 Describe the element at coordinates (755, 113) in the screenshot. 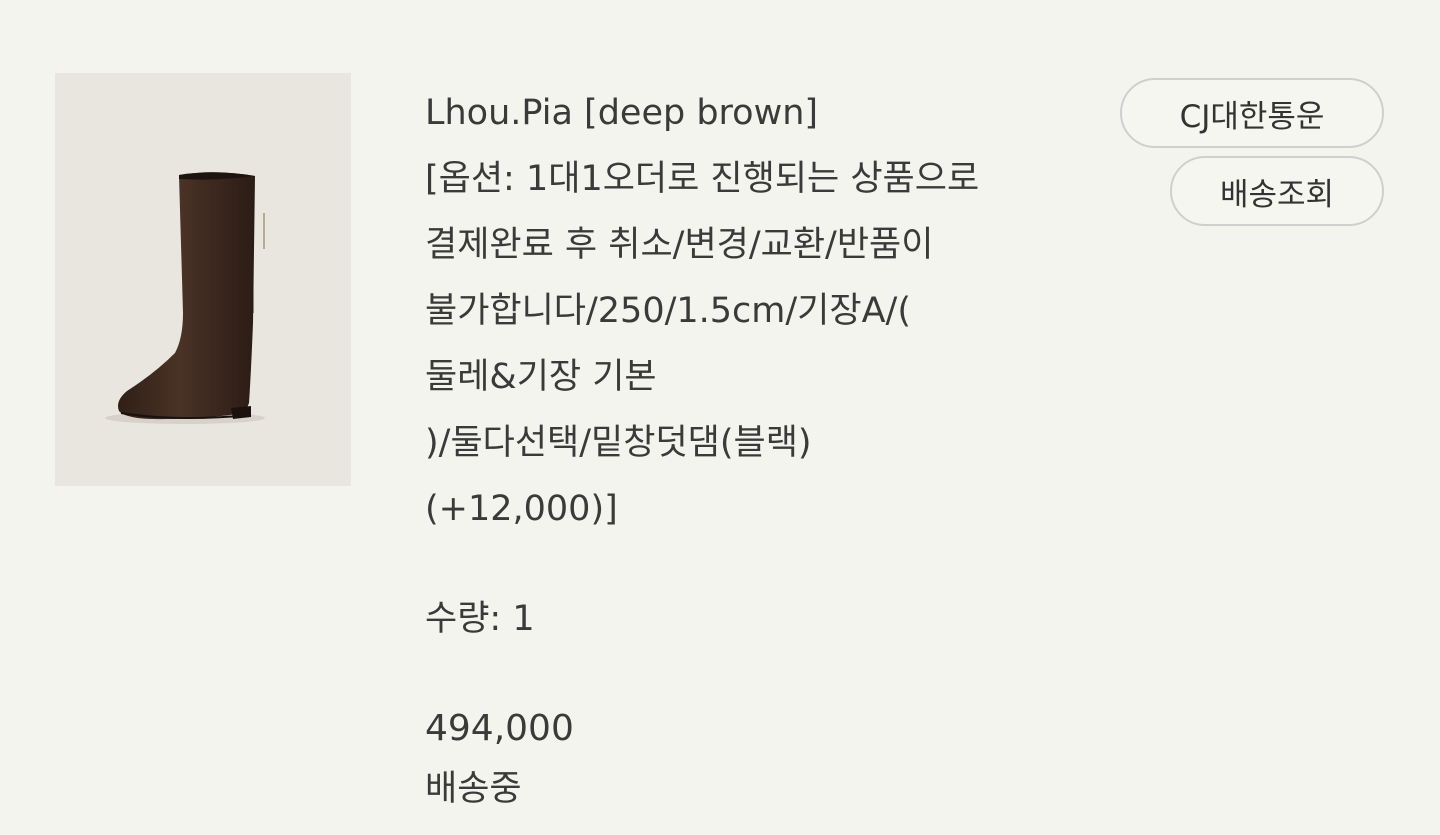

I see `product-name: Lhou.Pia [deep brown]` at that location.